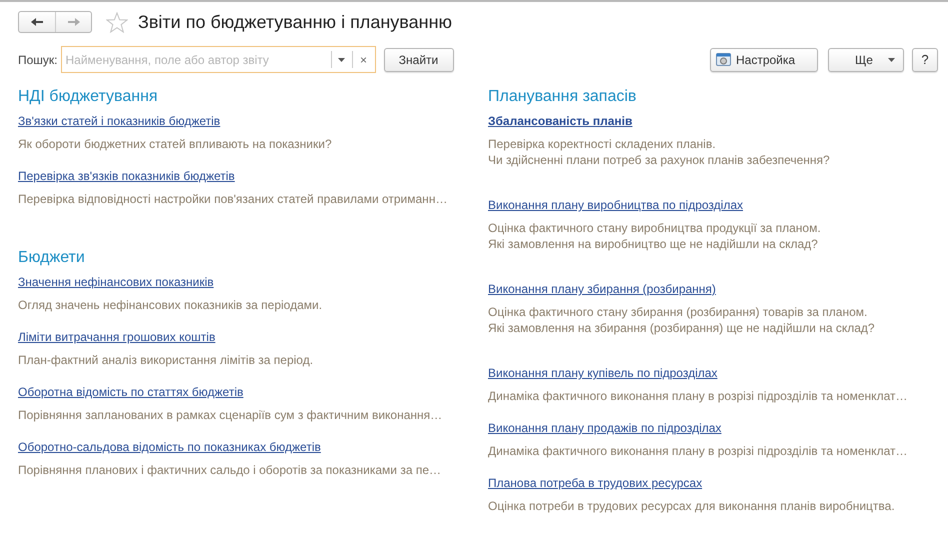 This screenshot has width=948, height=544. I want to click on report-link: Збалансованість планів, so click(560, 121).